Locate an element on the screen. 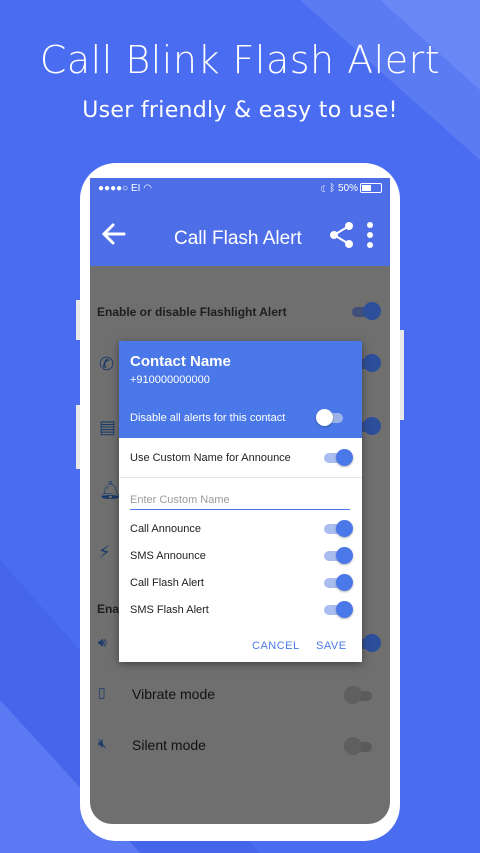  moon-icon: ☾ is located at coordinates (323, 188).